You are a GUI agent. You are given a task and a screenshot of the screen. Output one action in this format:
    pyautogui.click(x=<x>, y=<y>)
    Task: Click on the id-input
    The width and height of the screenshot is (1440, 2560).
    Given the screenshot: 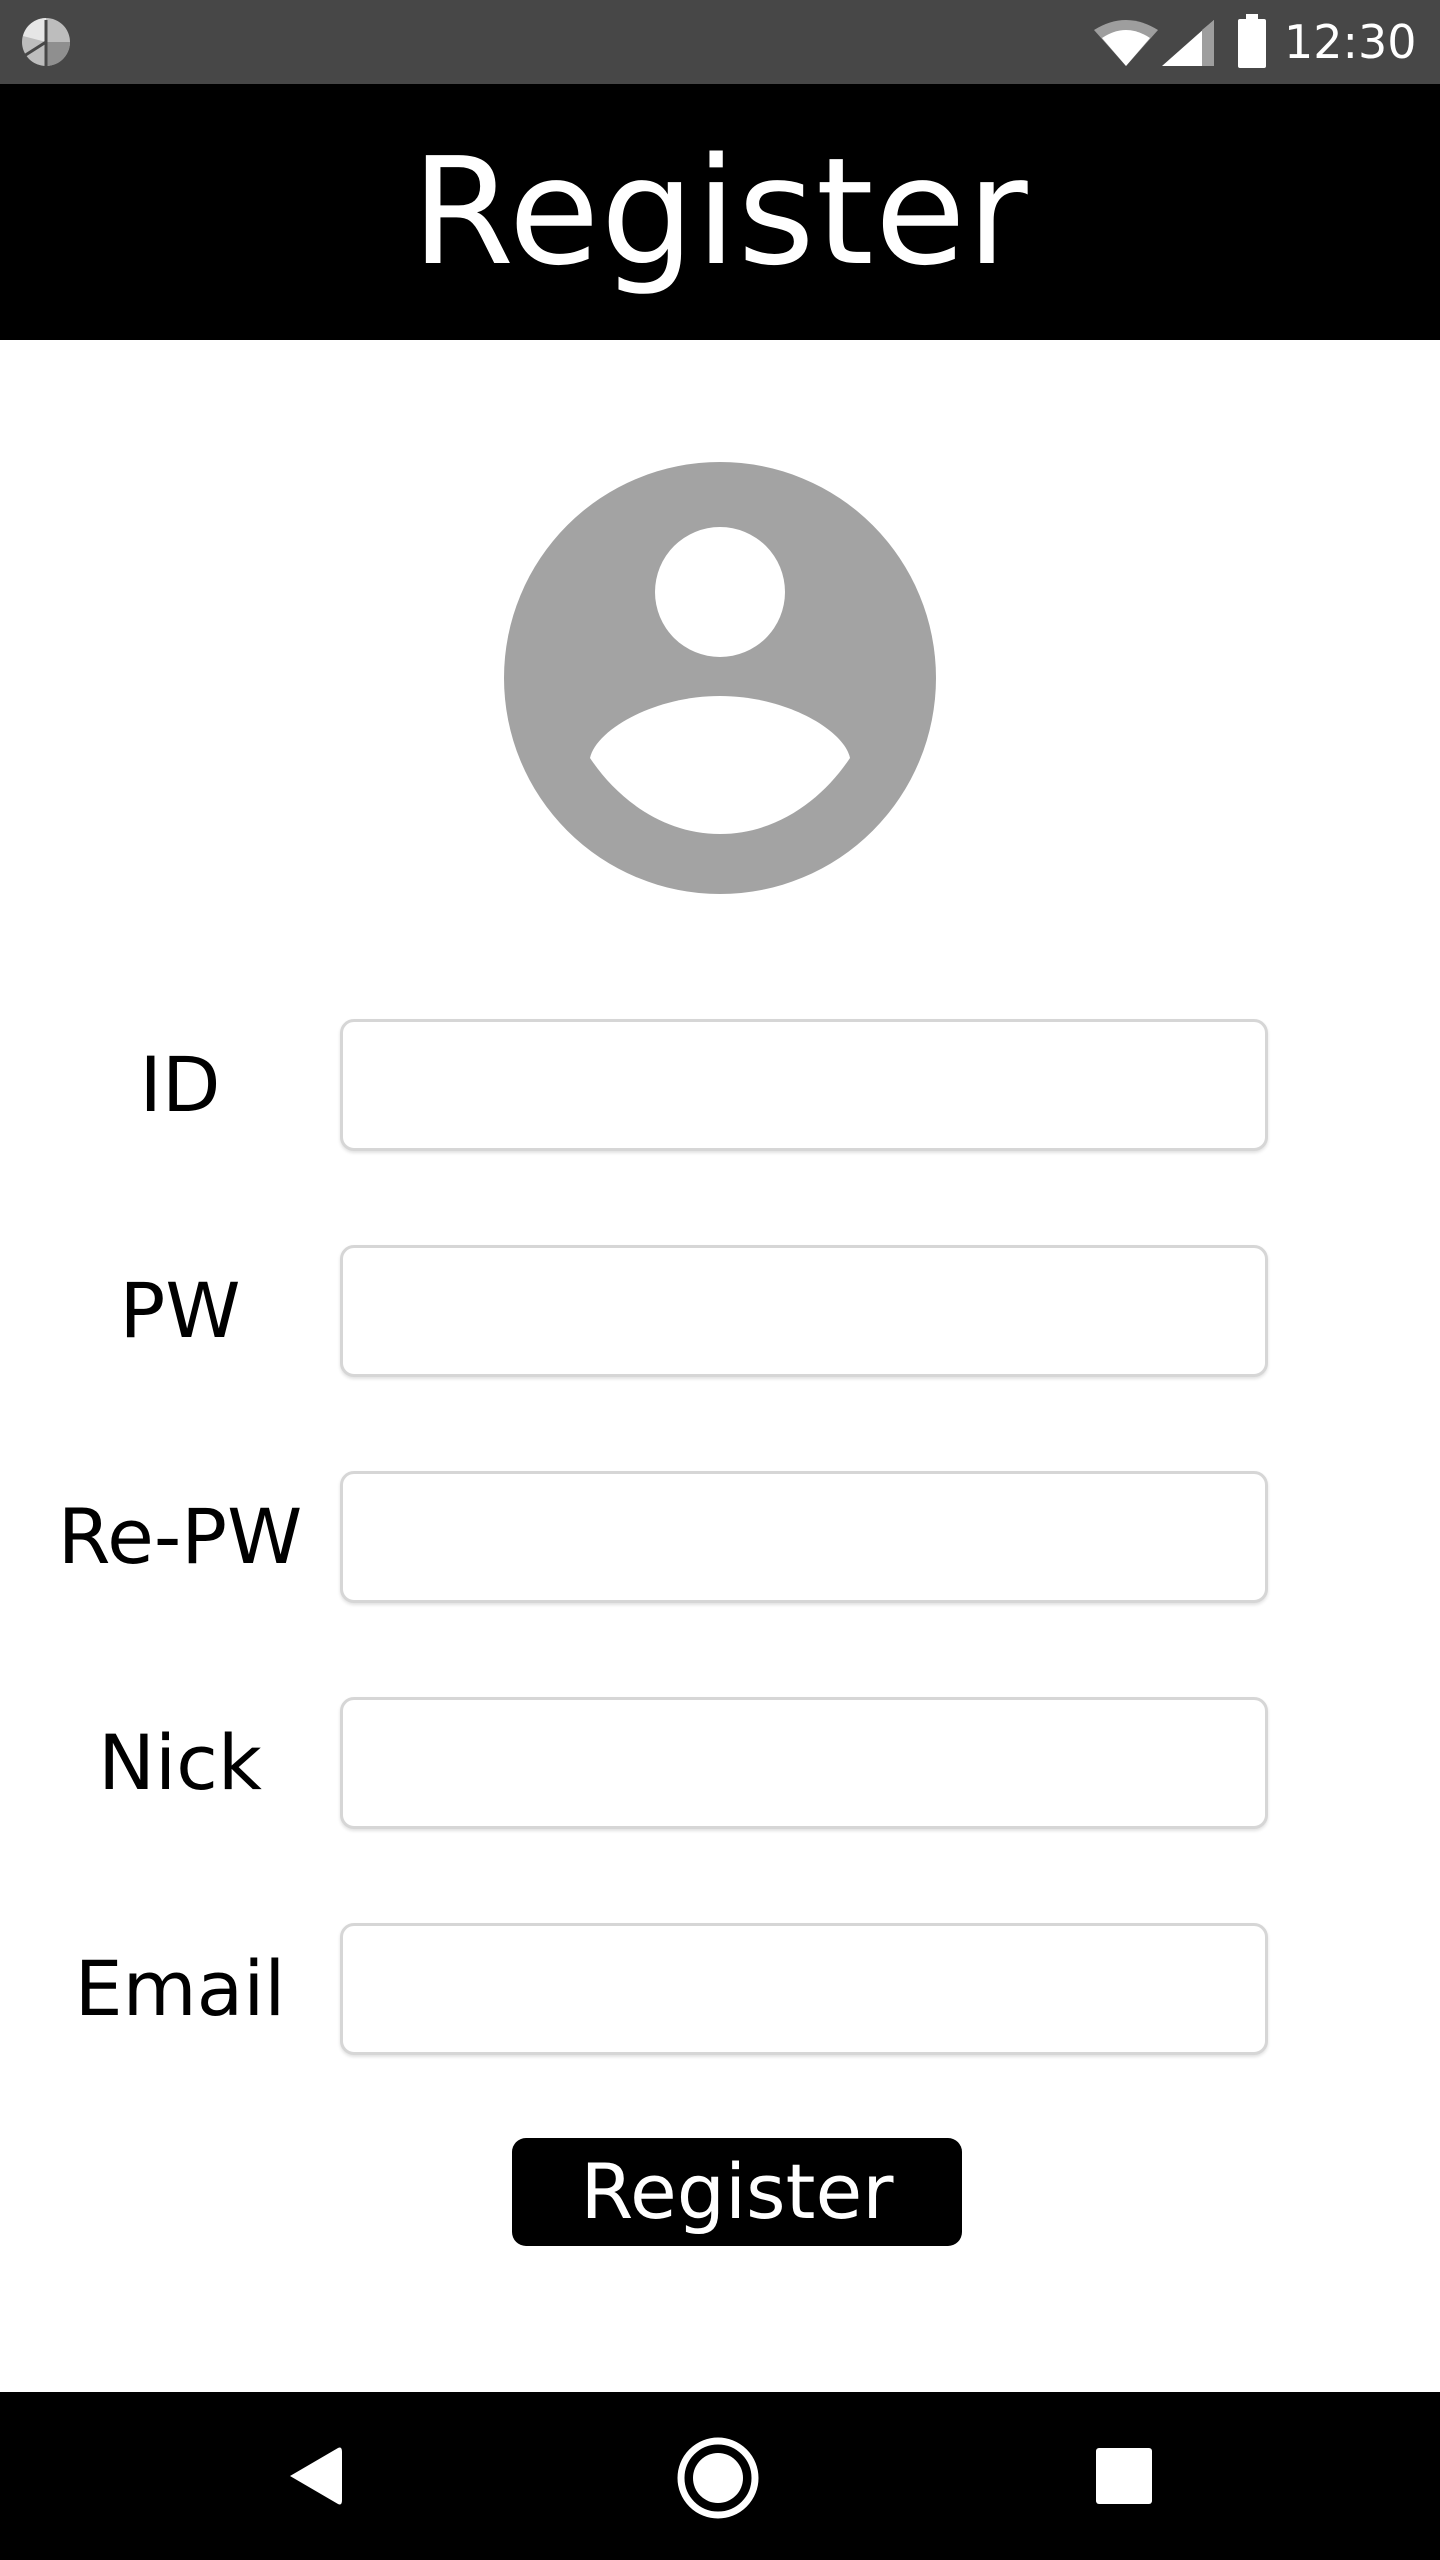 What is the action you would take?
    pyautogui.click(x=804, y=1085)
    